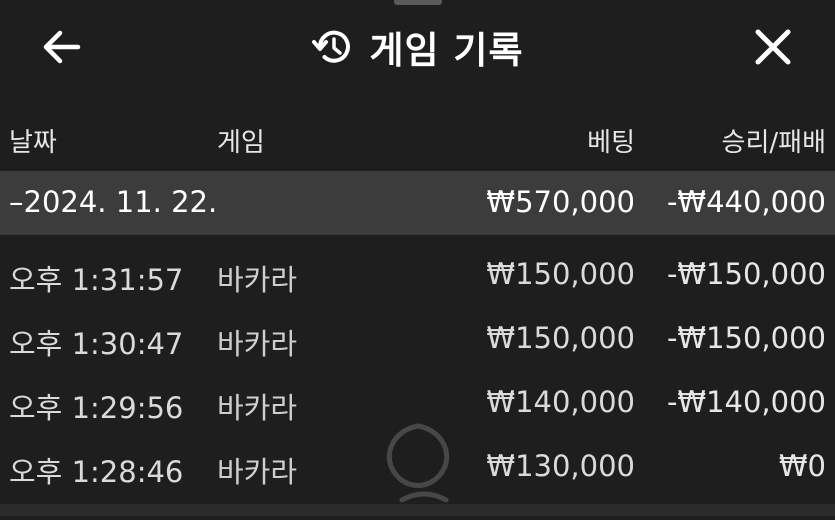 This screenshot has height=520, width=835. I want to click on row-time: 오후 1:28:46, so click(96, 472).